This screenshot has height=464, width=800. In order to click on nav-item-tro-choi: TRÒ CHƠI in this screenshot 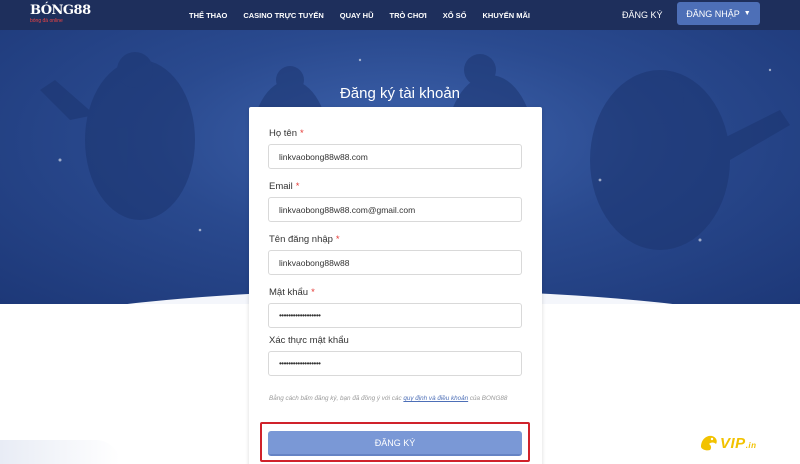, I will do `click(408, 15)`.